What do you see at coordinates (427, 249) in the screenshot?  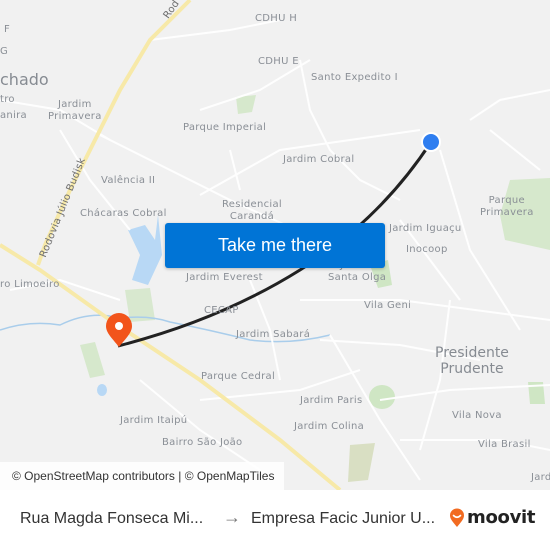 I see `map-label-inocoop: Inocoop` at bounding box center [427, 249].